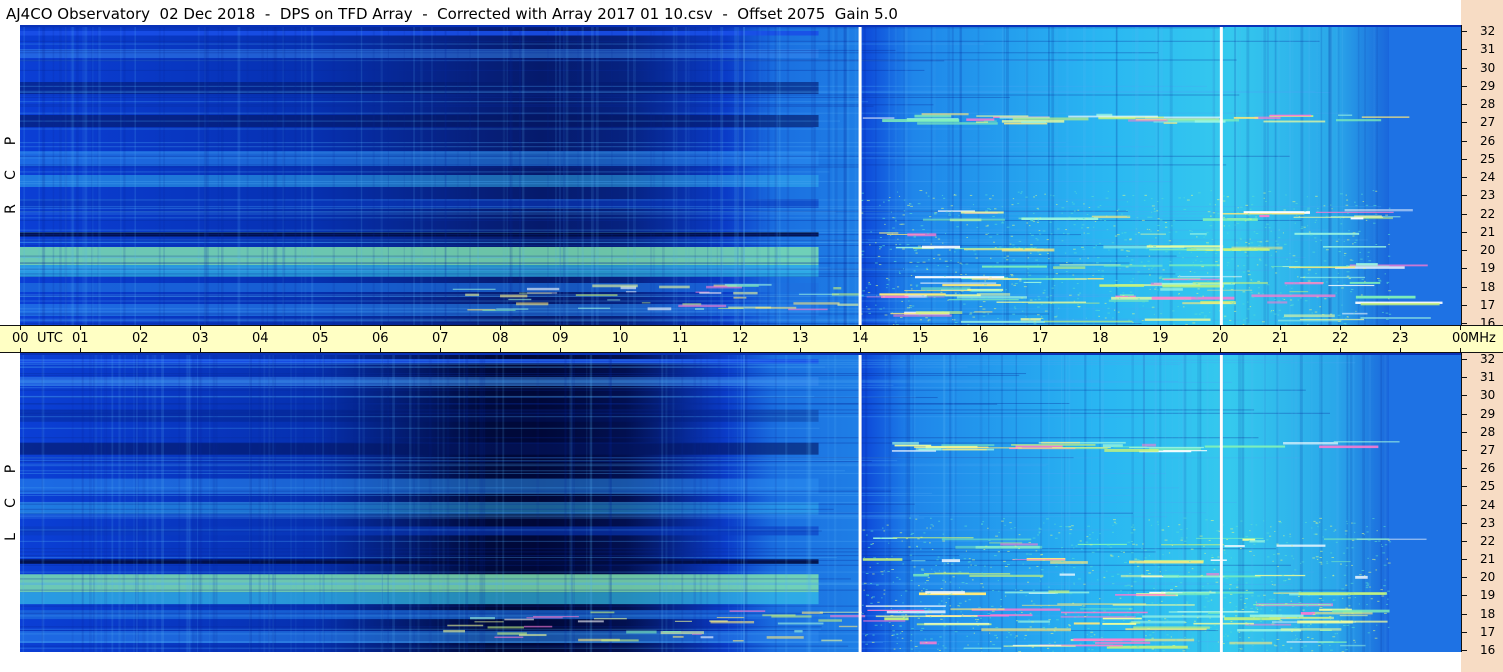 The width and height of the screenshot is (1503, 672). I want to click on rcp-letter-p: R, so click(11, 209).